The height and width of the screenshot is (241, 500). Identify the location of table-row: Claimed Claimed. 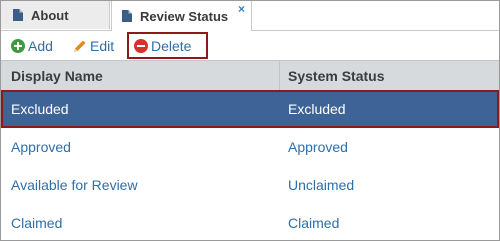
(250, 222).